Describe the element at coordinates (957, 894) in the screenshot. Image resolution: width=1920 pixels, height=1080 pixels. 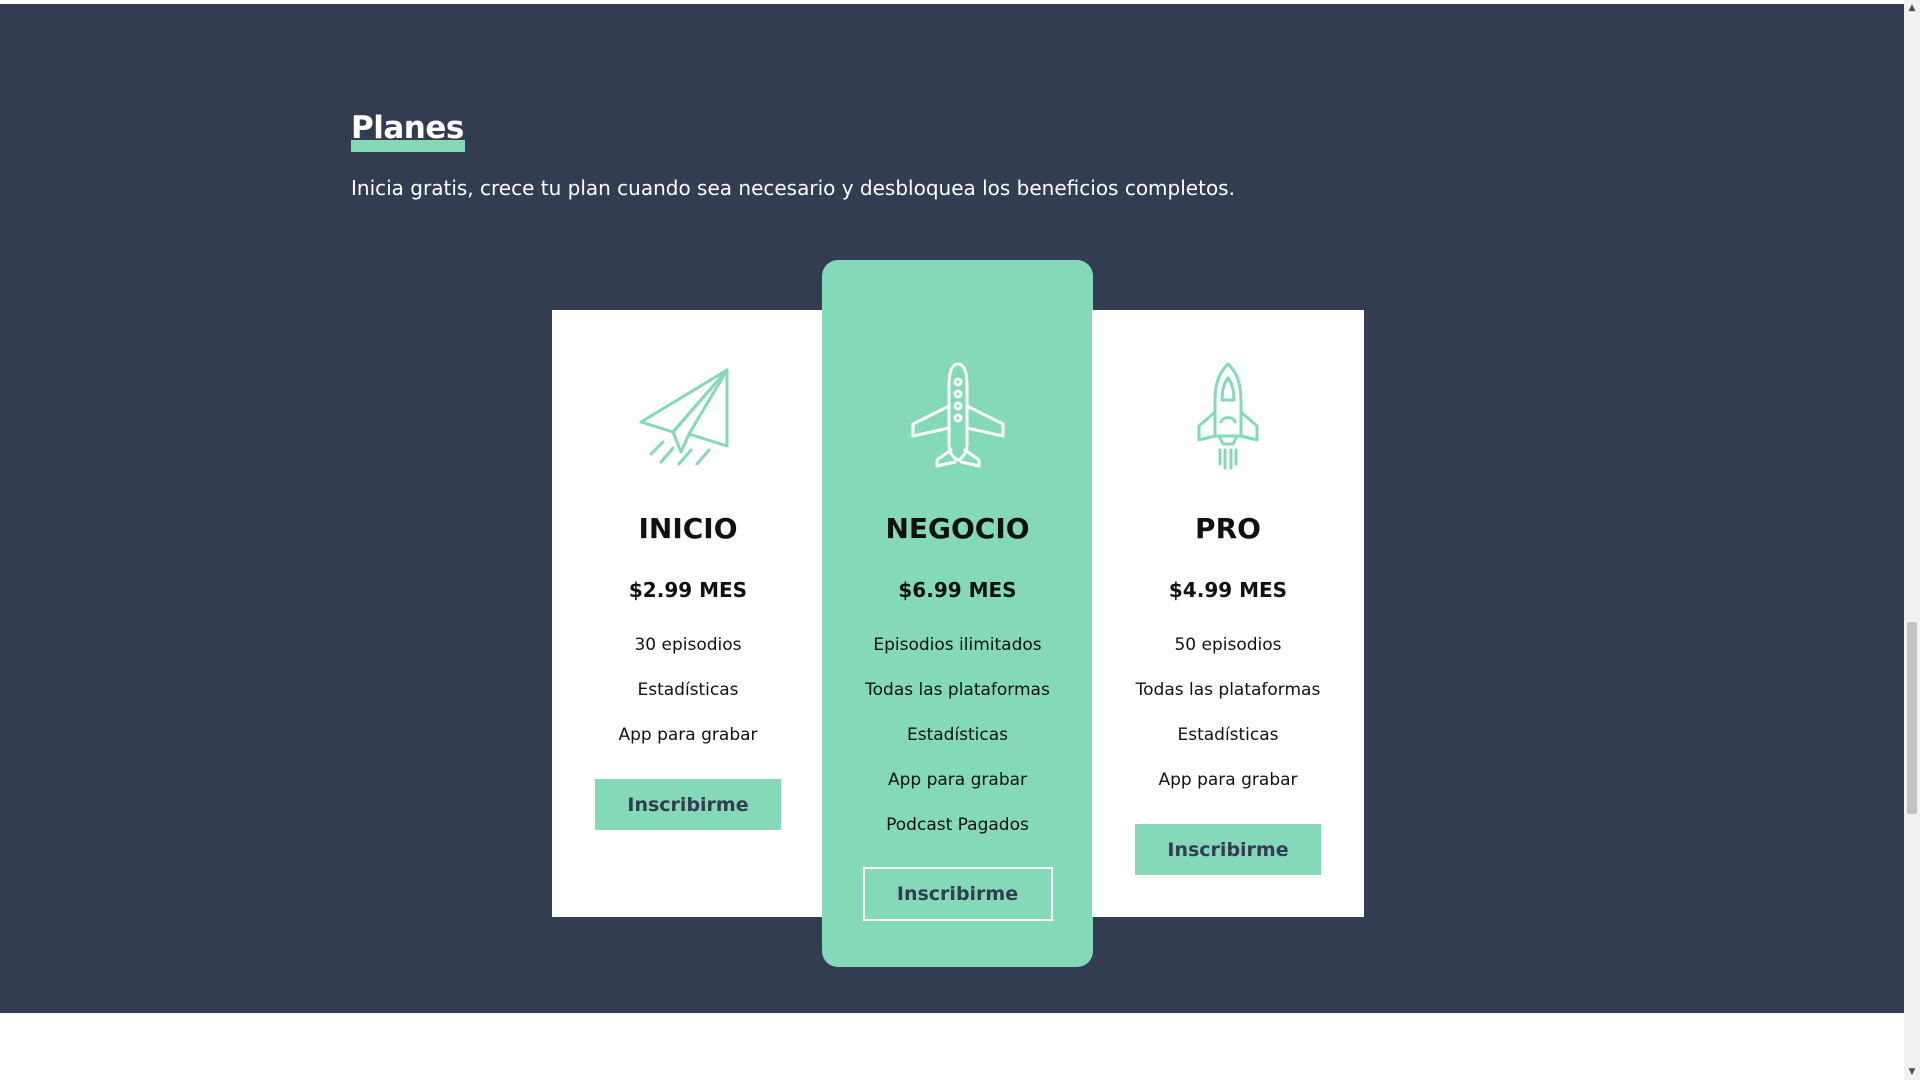
I see `subscribe-button-negocio: Inscribirme` at that location.